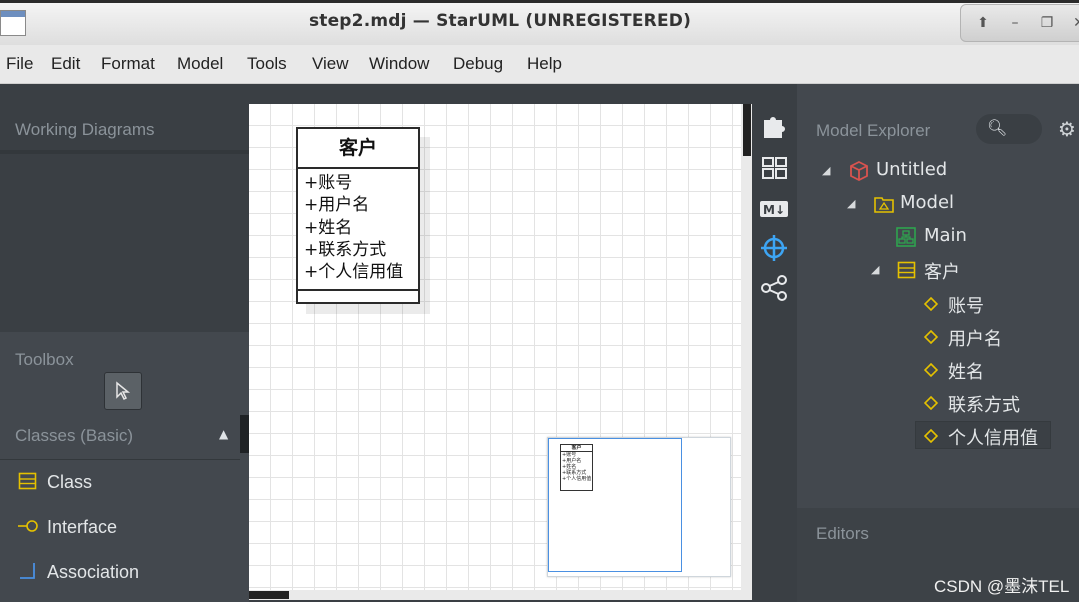  What do you see at coordinates (399, 64) in the screenshot?
I see `menu-window: Window` at bounding box center [399, 64].